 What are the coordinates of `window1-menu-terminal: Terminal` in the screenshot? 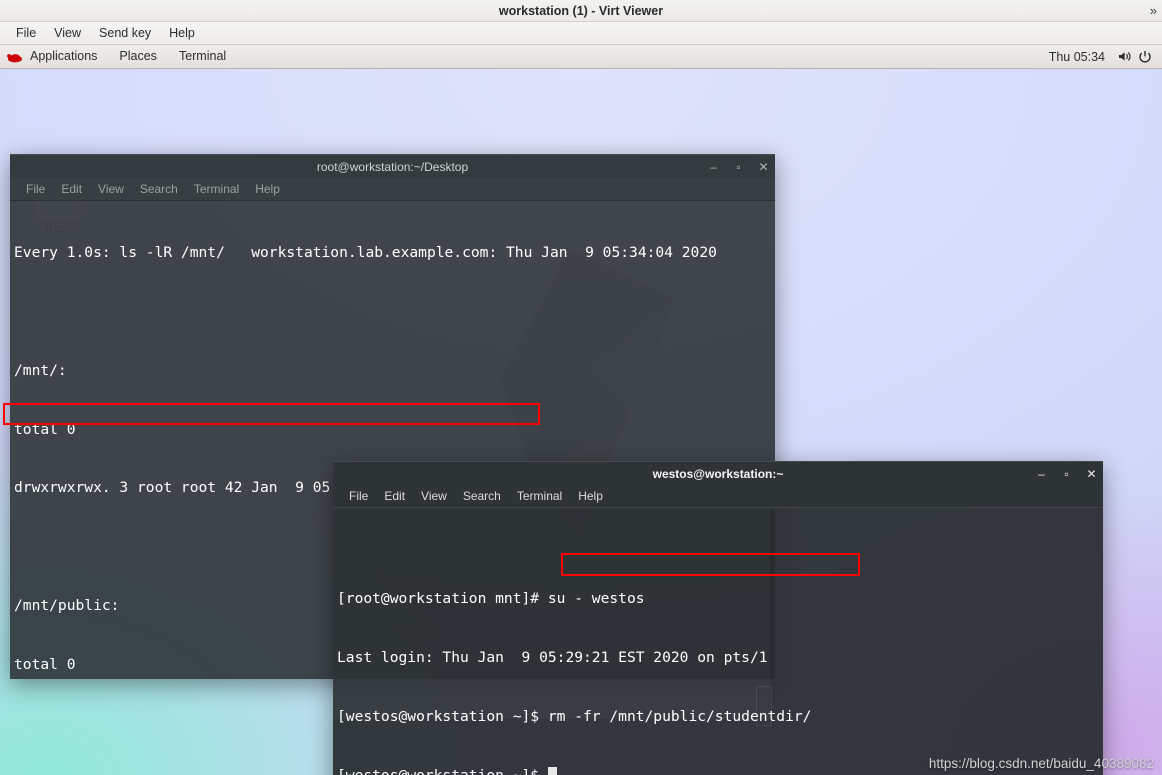 It's located at (216, 189).